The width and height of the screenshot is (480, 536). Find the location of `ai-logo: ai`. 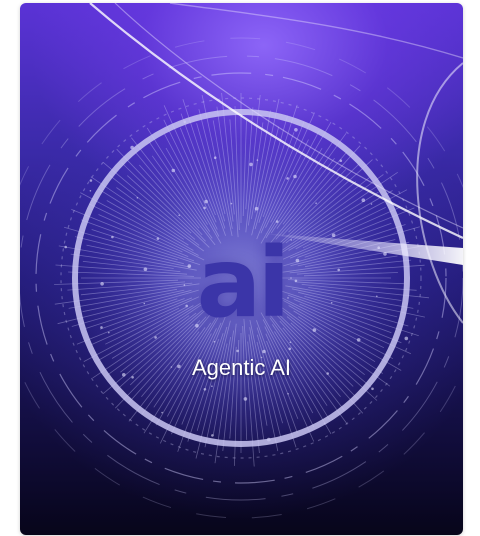

ai-logo: ai is located at coordinates (243, 283).